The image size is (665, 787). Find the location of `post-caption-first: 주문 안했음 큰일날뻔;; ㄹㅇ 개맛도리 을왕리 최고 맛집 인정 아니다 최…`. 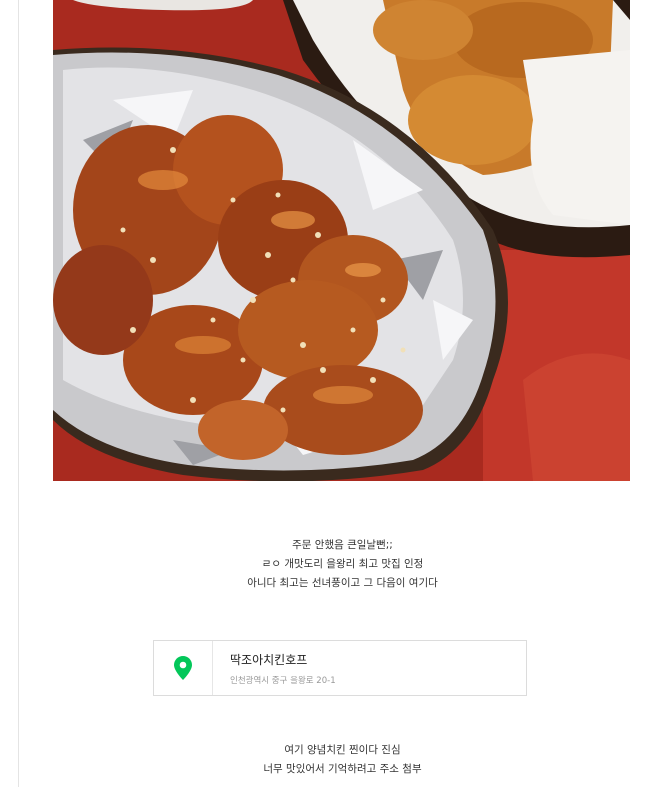

post-caption-first: 주문 안했음 큰일날뻔;; ㄹㅇ 개맛도리 을왕리 최고 맛집 인정 아니다 최… is located at coordinates (342, 564).